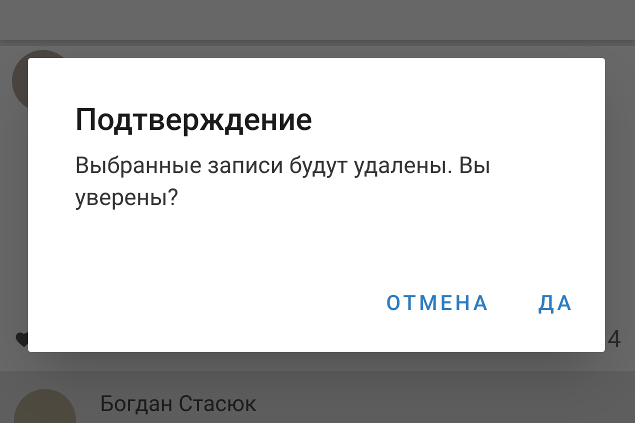 The image size is (635, 423). I want to click on dialog-title: Подтверждение, so click(194, 120).